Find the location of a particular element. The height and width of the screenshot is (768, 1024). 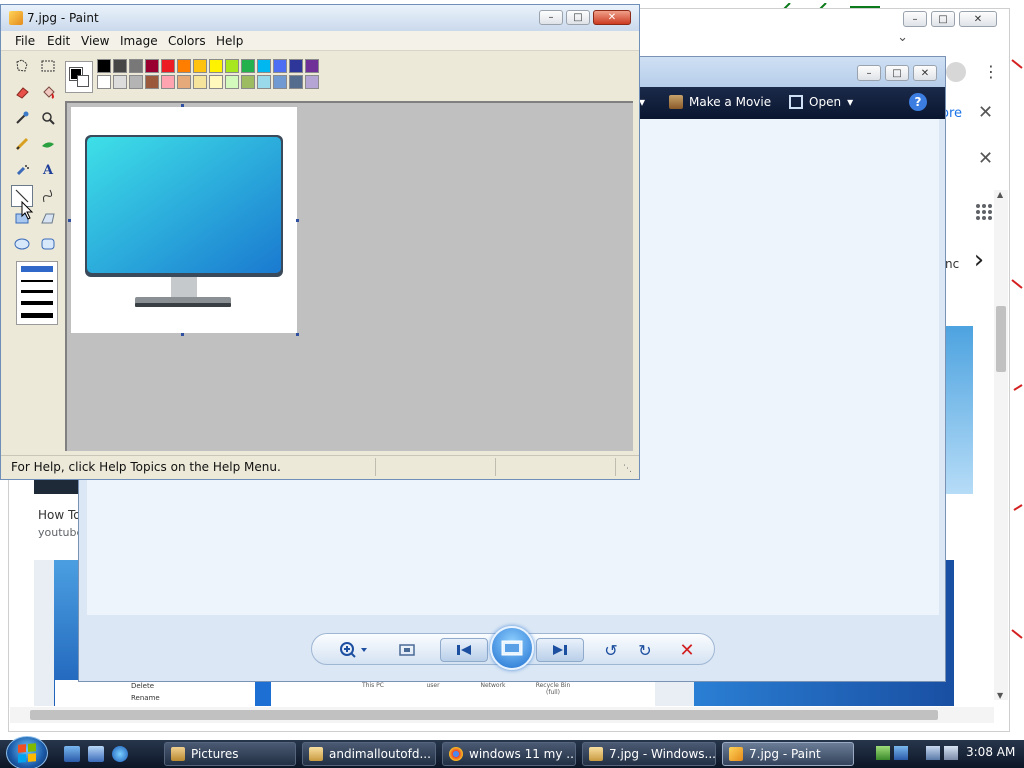

next-button is located at coordinates (560, 650).